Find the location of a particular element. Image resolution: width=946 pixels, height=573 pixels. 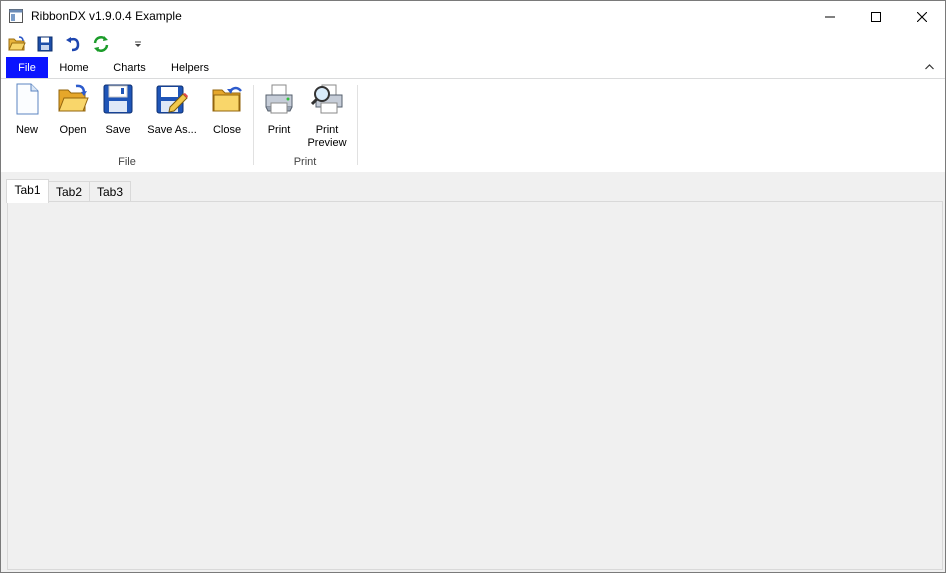

ribbon-tab-row: File Home Charts Helpers is located at coordinates (473, 68).